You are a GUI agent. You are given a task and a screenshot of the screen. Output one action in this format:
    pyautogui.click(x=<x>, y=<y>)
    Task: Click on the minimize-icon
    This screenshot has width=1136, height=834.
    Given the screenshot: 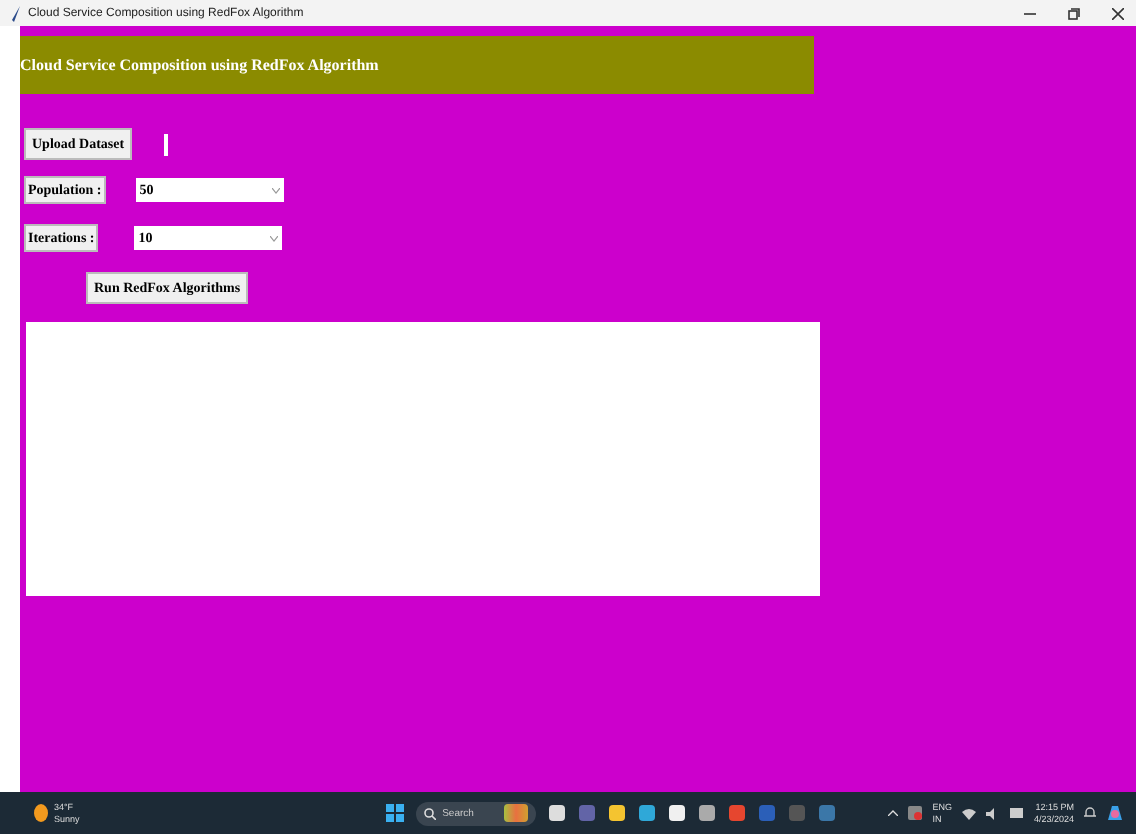 What is the action you would take?
    pyautogui.click(x=1030, y=13)
    